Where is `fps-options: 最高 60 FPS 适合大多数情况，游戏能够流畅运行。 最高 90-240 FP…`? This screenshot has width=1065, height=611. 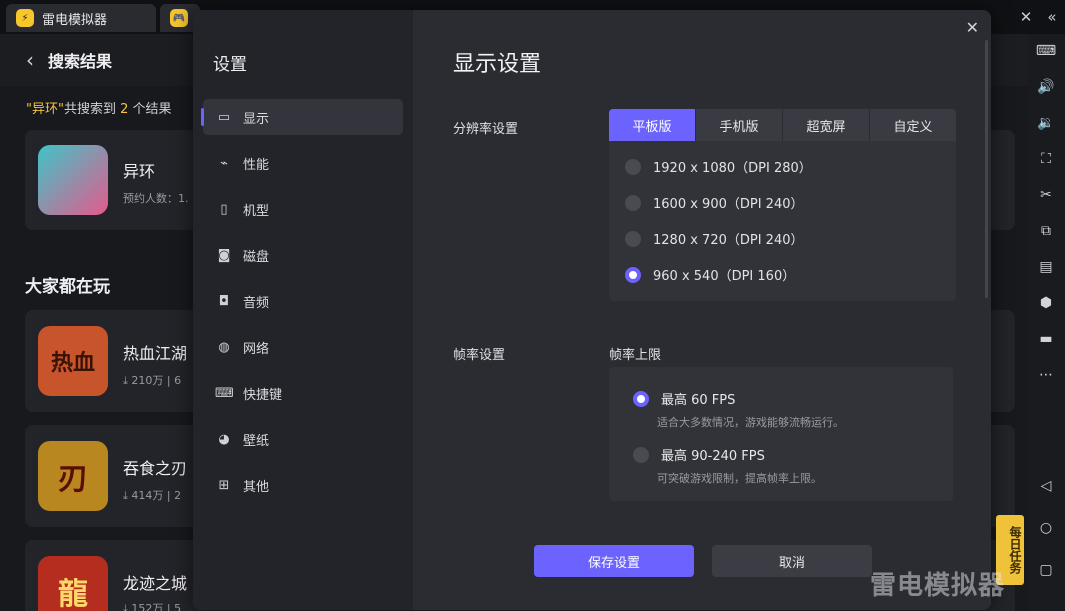 fps-options: 最高 60 FPS 适合大多数情况，游戏能够流畅运行。 最高 90-240 FP… is located at coordinates (781, 434).